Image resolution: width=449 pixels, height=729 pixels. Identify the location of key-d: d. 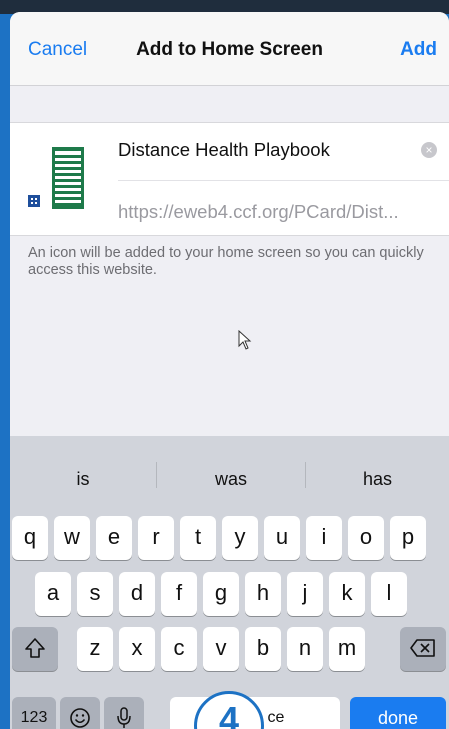
(137, 594).